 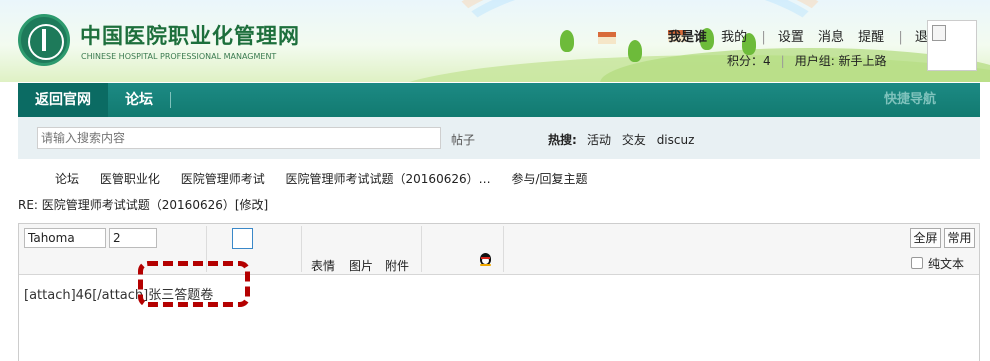 I want to click on search-scope-select: 帖子, so click(x=463, y=139).